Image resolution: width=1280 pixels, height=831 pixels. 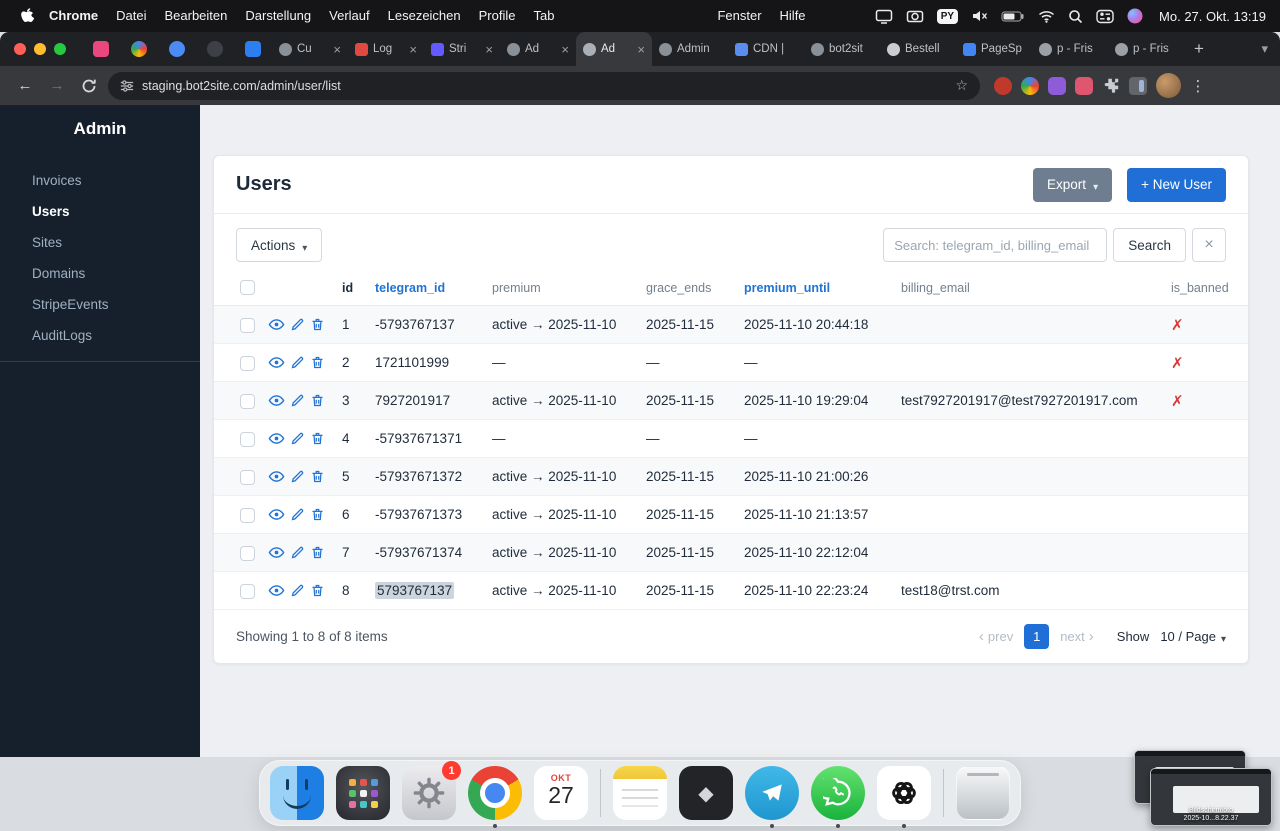 What do you see at coordinates (195, 16) in the screenshot?
I see `menu-bearbeiten: Bearbeiten` at bounding box center [195, 16].